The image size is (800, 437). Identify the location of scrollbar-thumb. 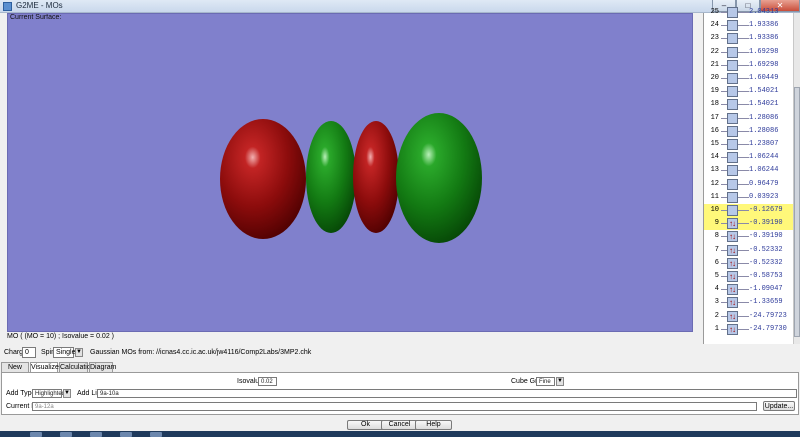
(797, 212).